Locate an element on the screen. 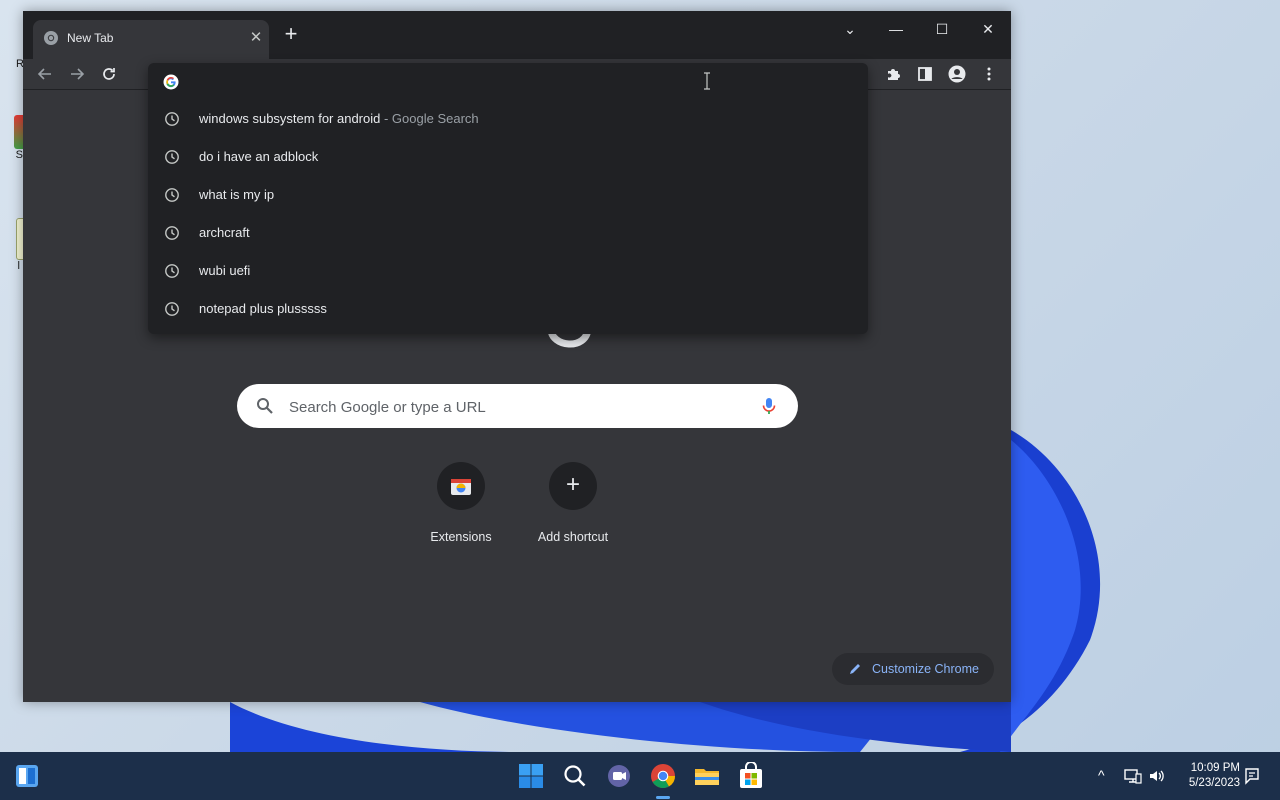 The height and width of the screenshot is (800, 1280). forward-button is located at coordinates (77, 74).